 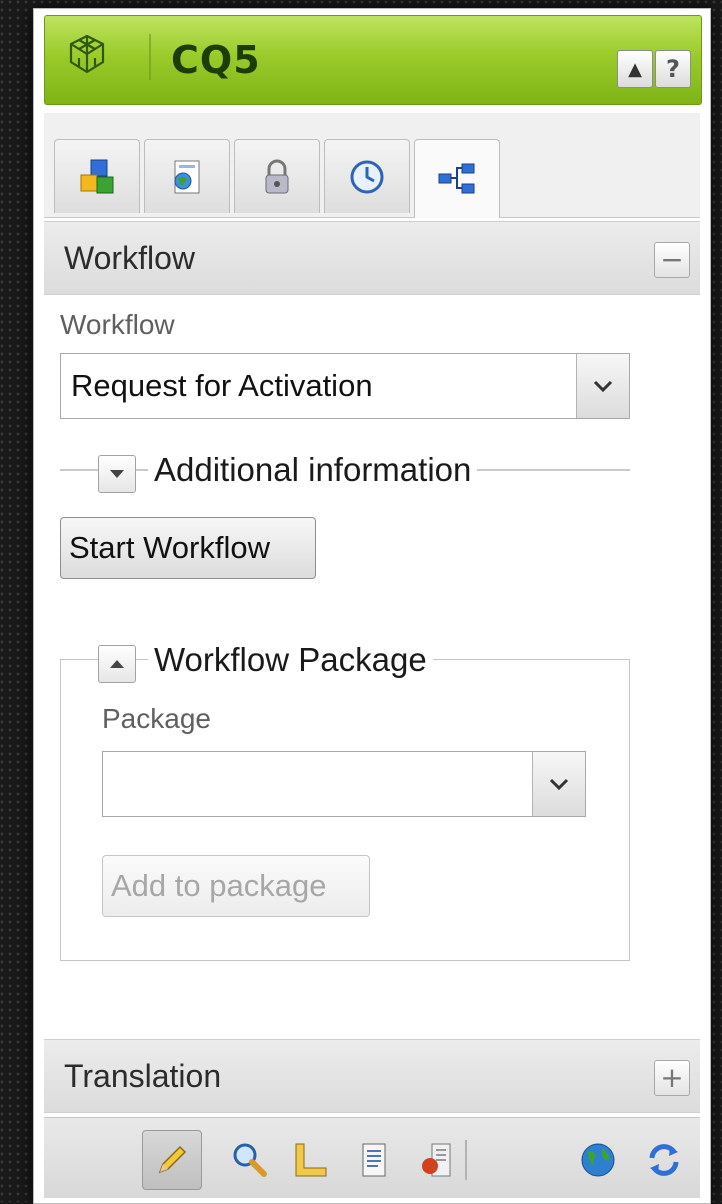 I want to click on edit-mode-button, so click(x=172, y=1160).